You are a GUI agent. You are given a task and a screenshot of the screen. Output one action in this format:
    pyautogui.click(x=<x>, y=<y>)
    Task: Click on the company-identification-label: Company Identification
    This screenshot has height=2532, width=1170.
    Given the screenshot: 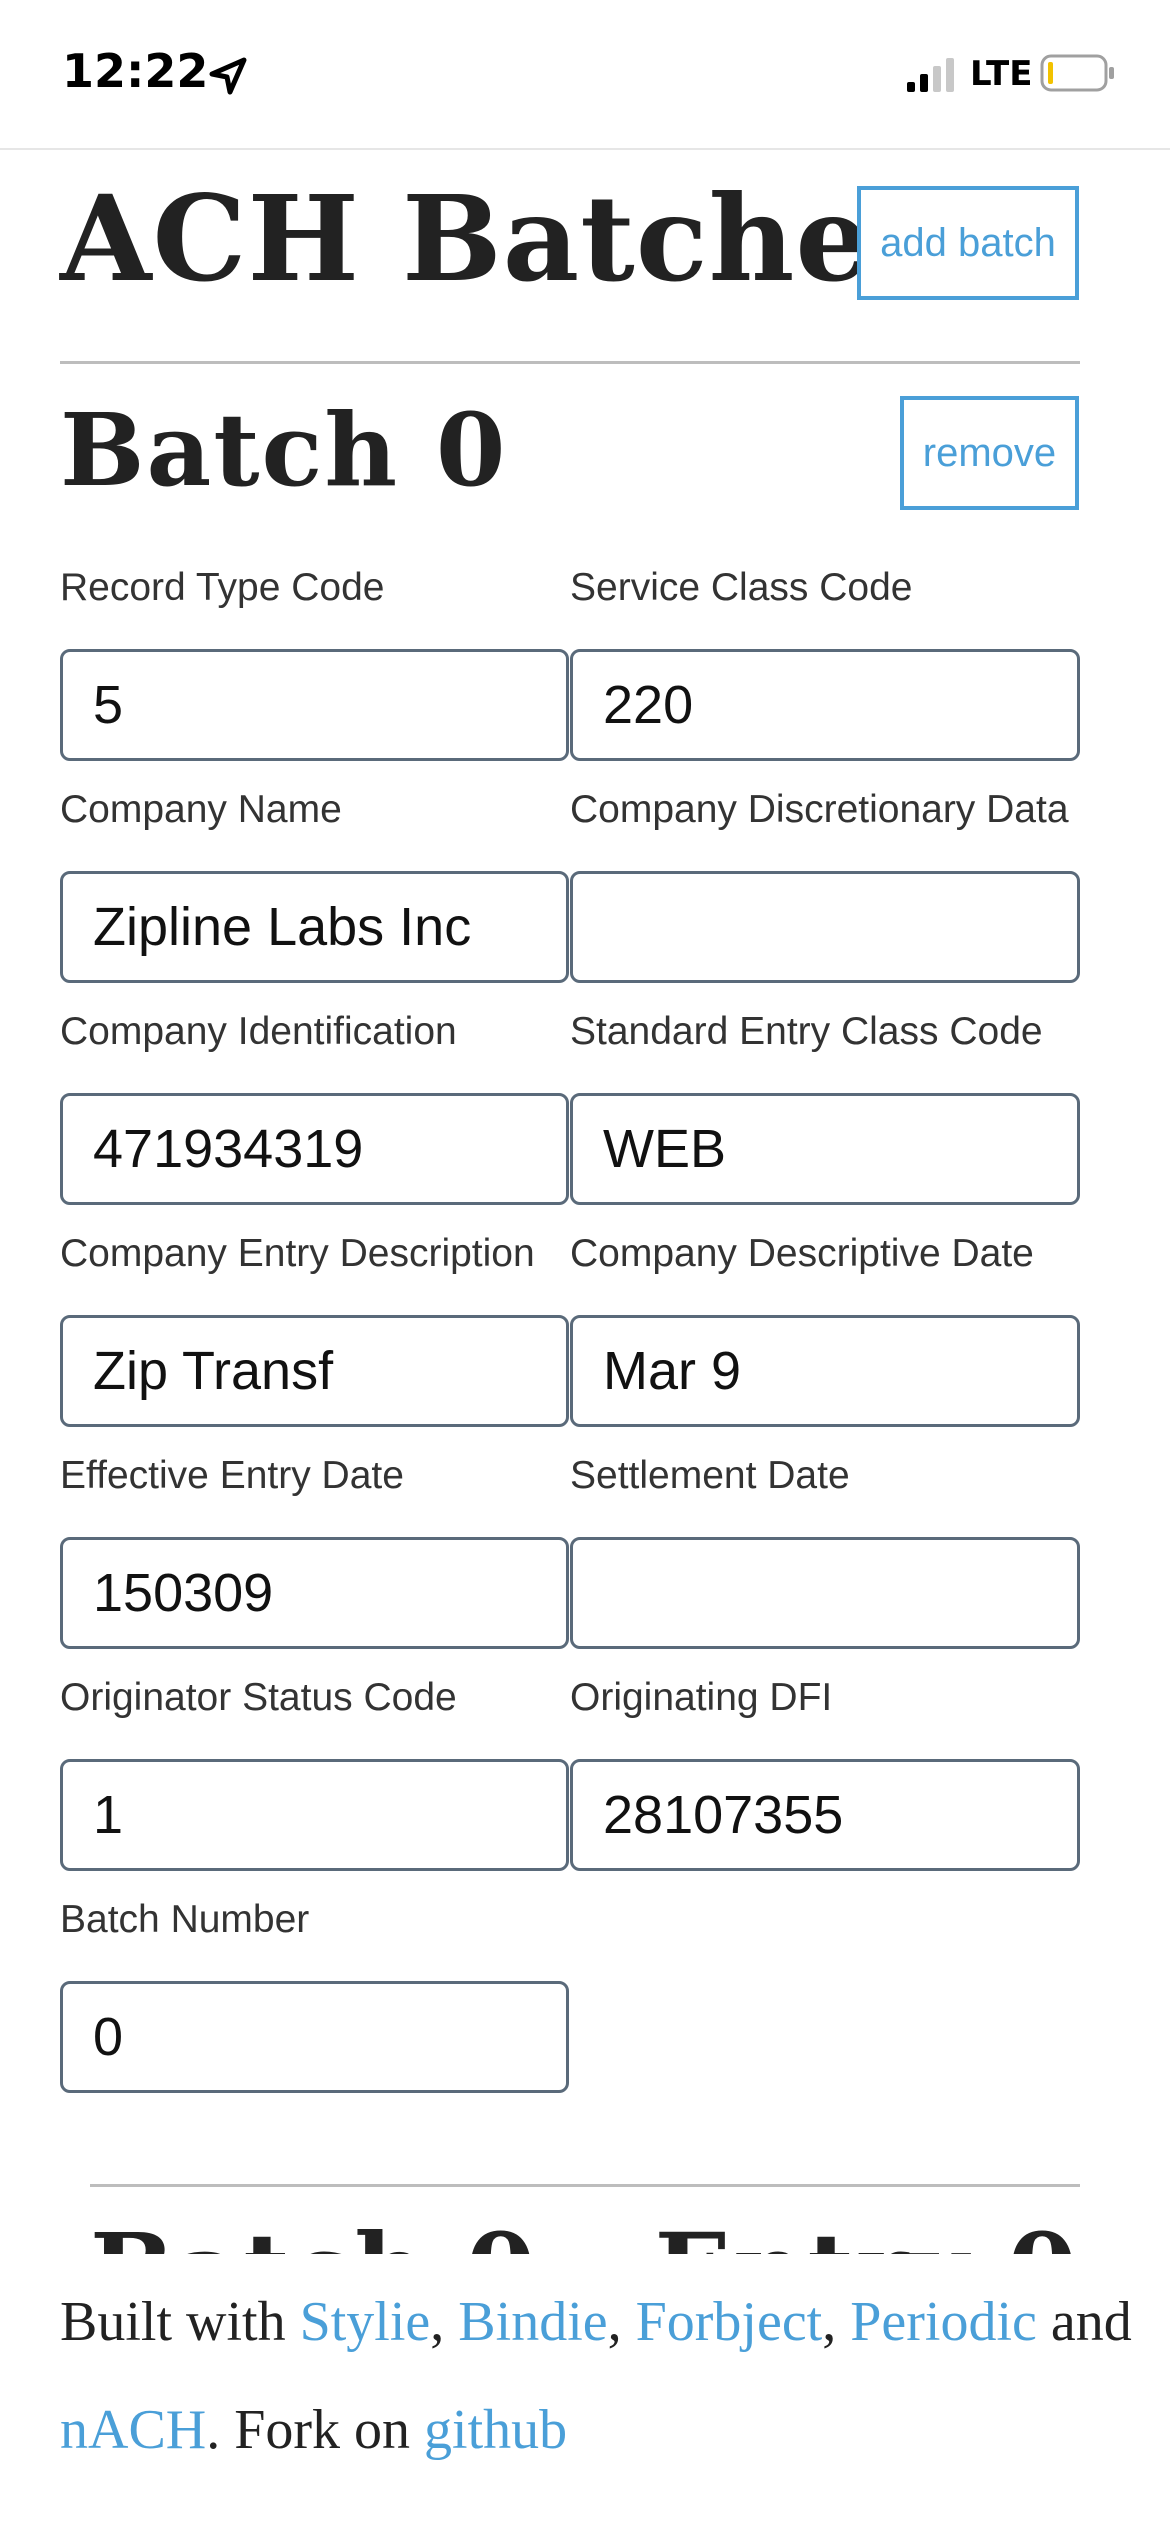 What is the action you would take?
    pyautogui.click(x=258, y=1031)
    